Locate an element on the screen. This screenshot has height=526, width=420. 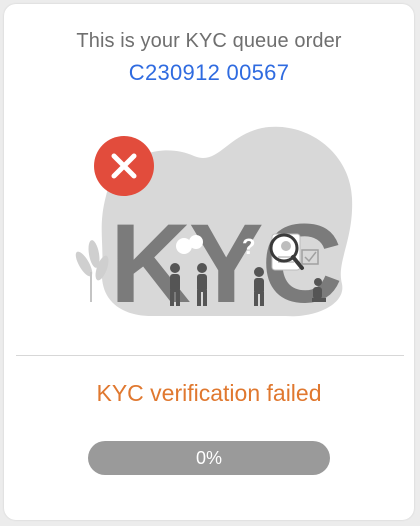
kyc-logo-text: KYC is located at coordinates (225, 260).